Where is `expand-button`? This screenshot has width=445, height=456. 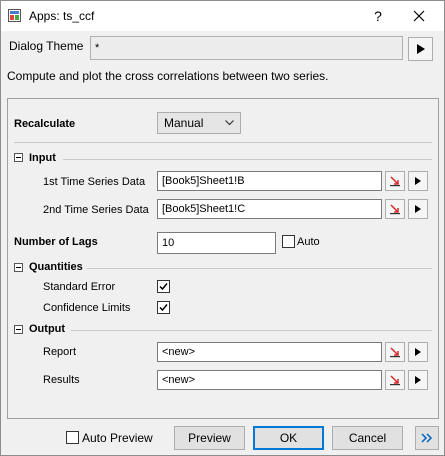 expand-button is located at coordinates (427, 438).